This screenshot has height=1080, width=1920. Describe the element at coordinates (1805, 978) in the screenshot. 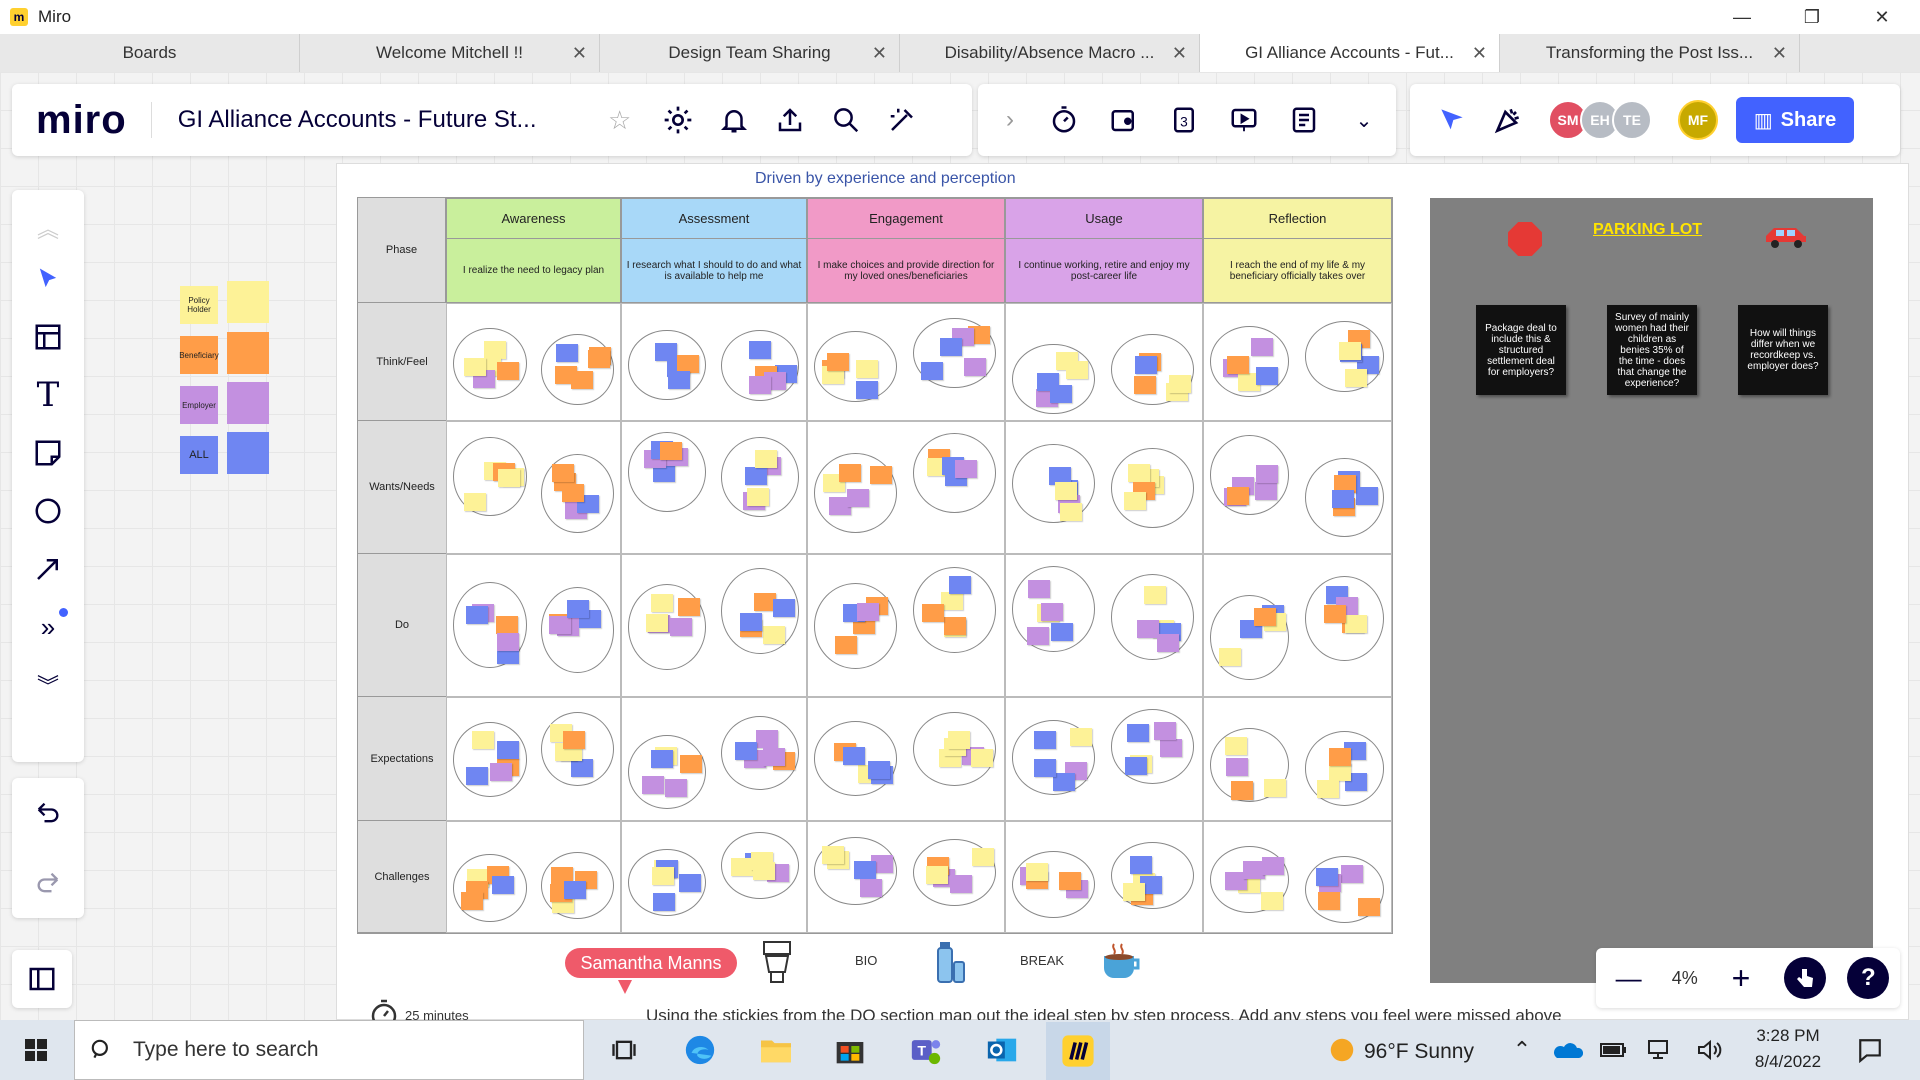

I see `pointer-icon` at that location.